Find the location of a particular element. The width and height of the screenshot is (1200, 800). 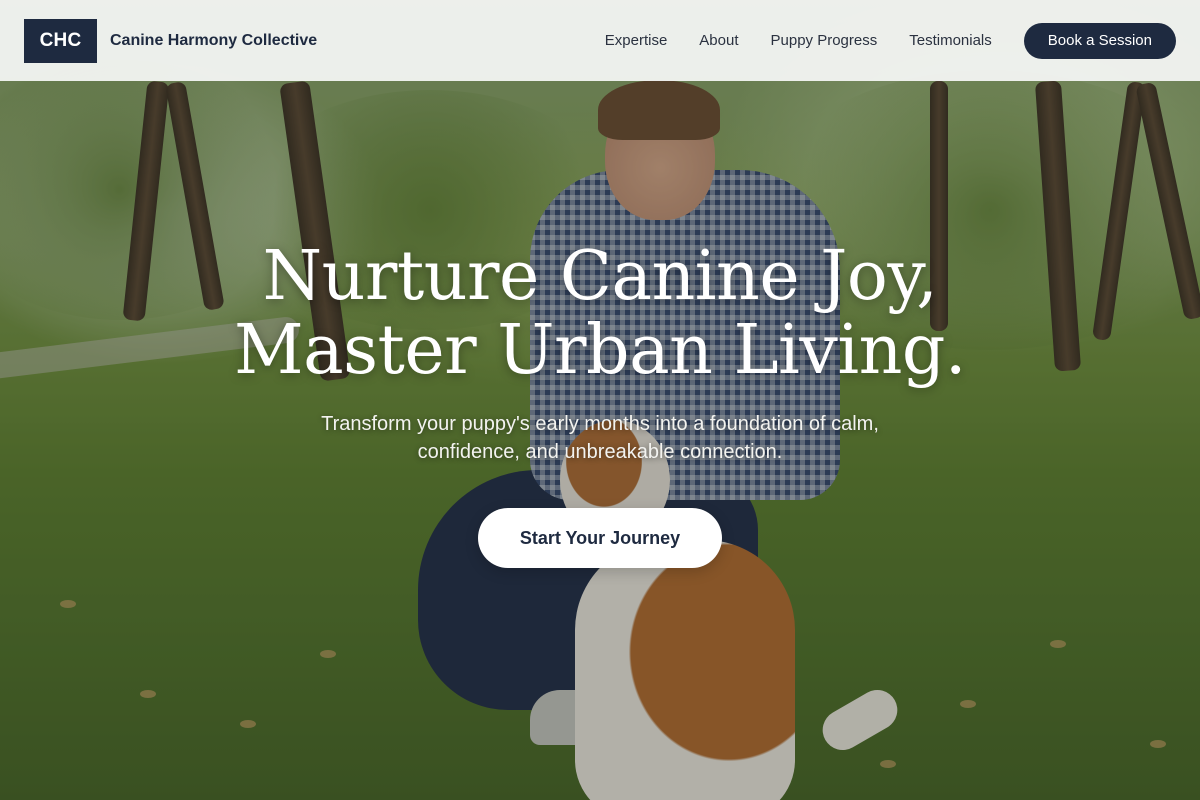

nav-link-testimonials: Testimonials is located at coordinates (950, 40).